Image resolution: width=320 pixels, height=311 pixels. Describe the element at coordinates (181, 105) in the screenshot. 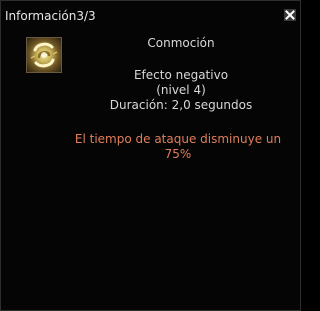

I see `status-duration: Duración: 2,0 segundos` at that location.